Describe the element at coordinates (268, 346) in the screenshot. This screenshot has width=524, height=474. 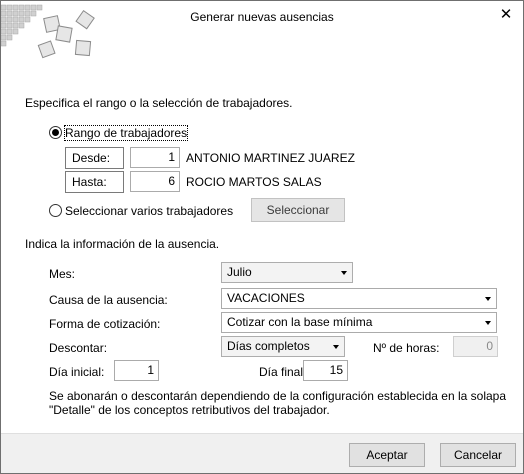
I see `deduct-value: Días completos` at that location.